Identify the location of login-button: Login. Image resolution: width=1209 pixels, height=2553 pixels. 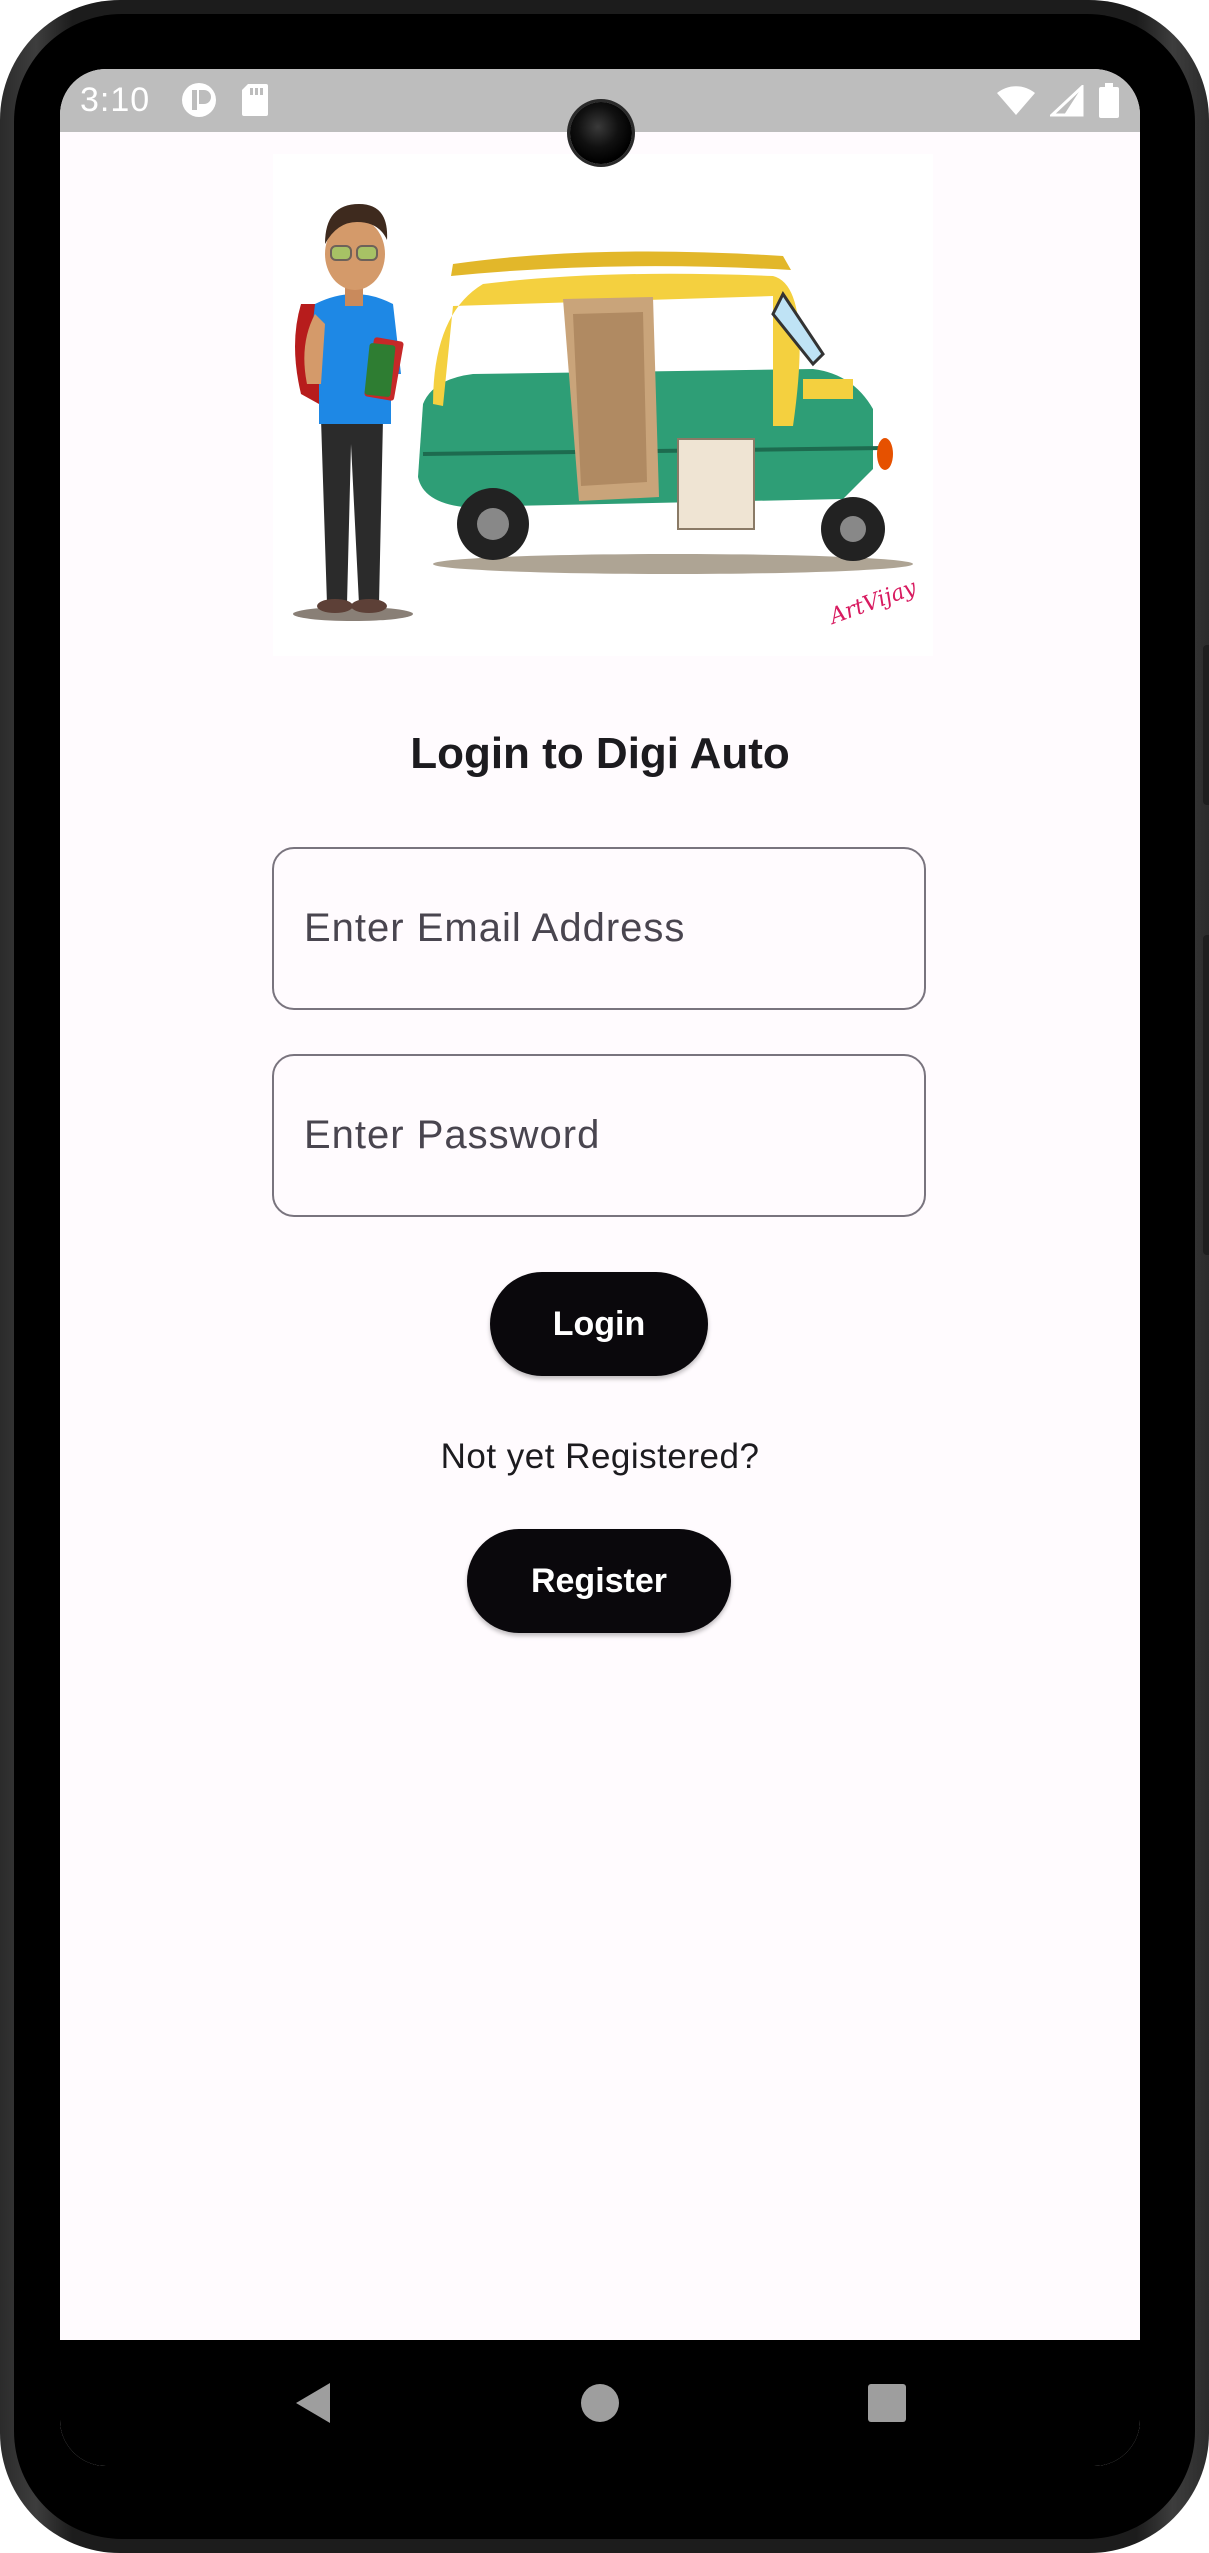
(599, 1324).